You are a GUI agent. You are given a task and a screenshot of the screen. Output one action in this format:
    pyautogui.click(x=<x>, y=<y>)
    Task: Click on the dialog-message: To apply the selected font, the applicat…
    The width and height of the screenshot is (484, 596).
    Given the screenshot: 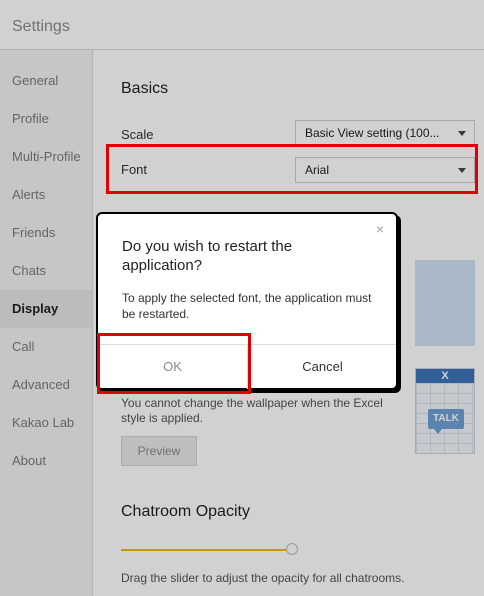 What is the action you would take?
    pyautogui.click(x=247, y=306)
    